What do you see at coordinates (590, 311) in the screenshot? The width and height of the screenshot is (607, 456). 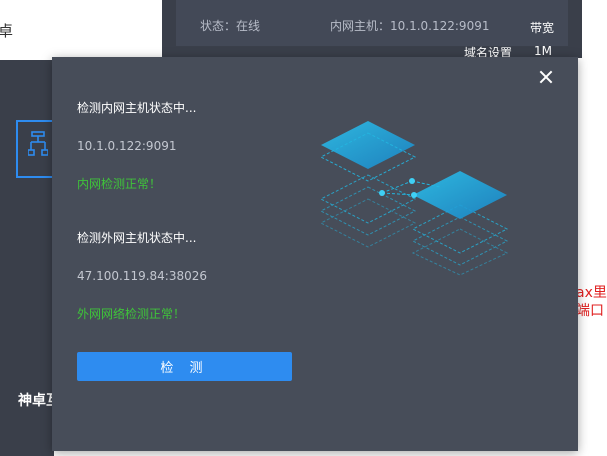 I see `background-right-alert-line-2: 端口` at bounding box center [590, 311].